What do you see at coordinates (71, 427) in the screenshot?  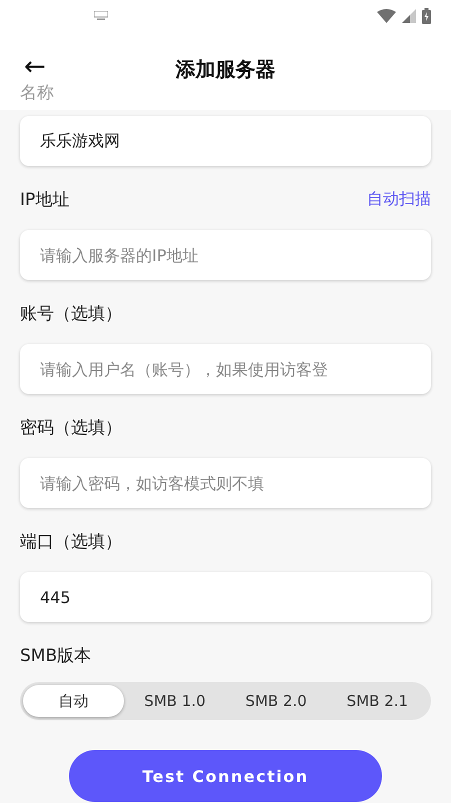 I see `field-label: 密码（选填）` at bounding box center [71, 427].